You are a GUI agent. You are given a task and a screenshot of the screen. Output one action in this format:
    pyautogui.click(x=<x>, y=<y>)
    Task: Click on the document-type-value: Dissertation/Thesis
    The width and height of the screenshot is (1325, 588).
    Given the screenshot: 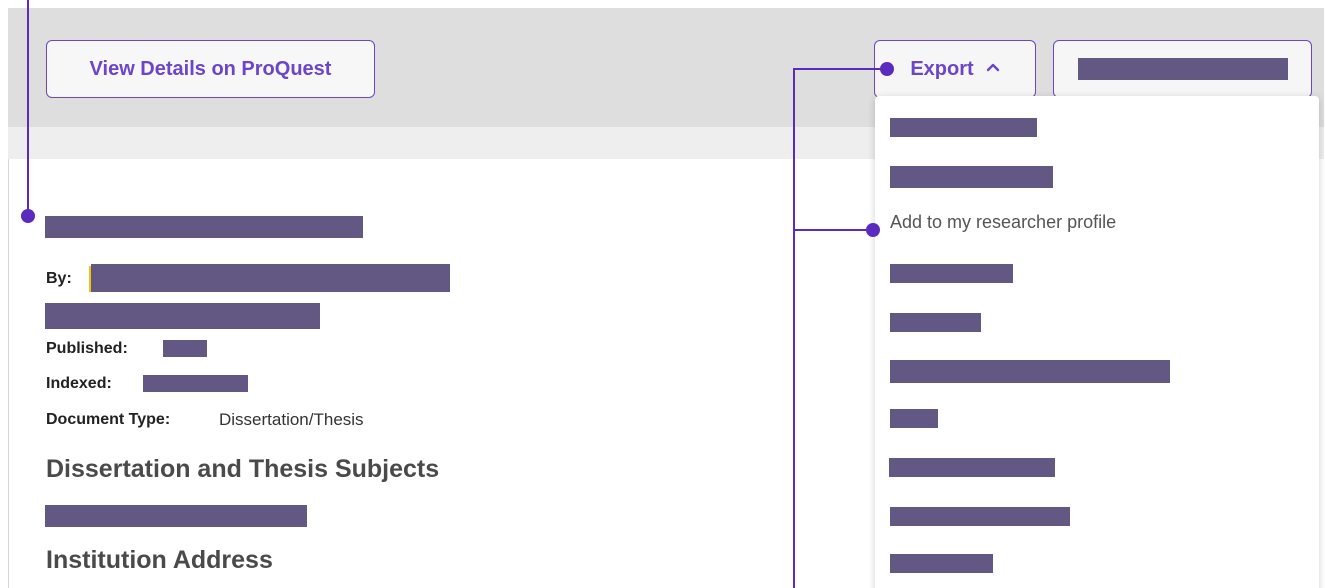 What is the action you would take?
    pyautogui.click(x=291, y=419)
    